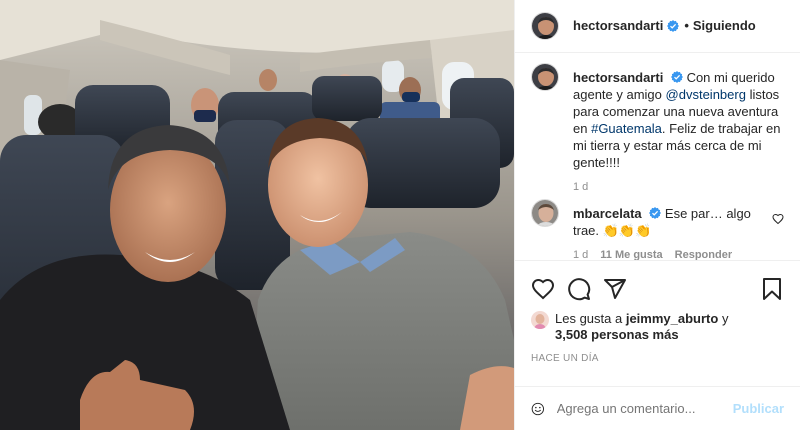  Describe the element at coordinates (657, 289) in the screenshot. I see `action-icons` at that location.